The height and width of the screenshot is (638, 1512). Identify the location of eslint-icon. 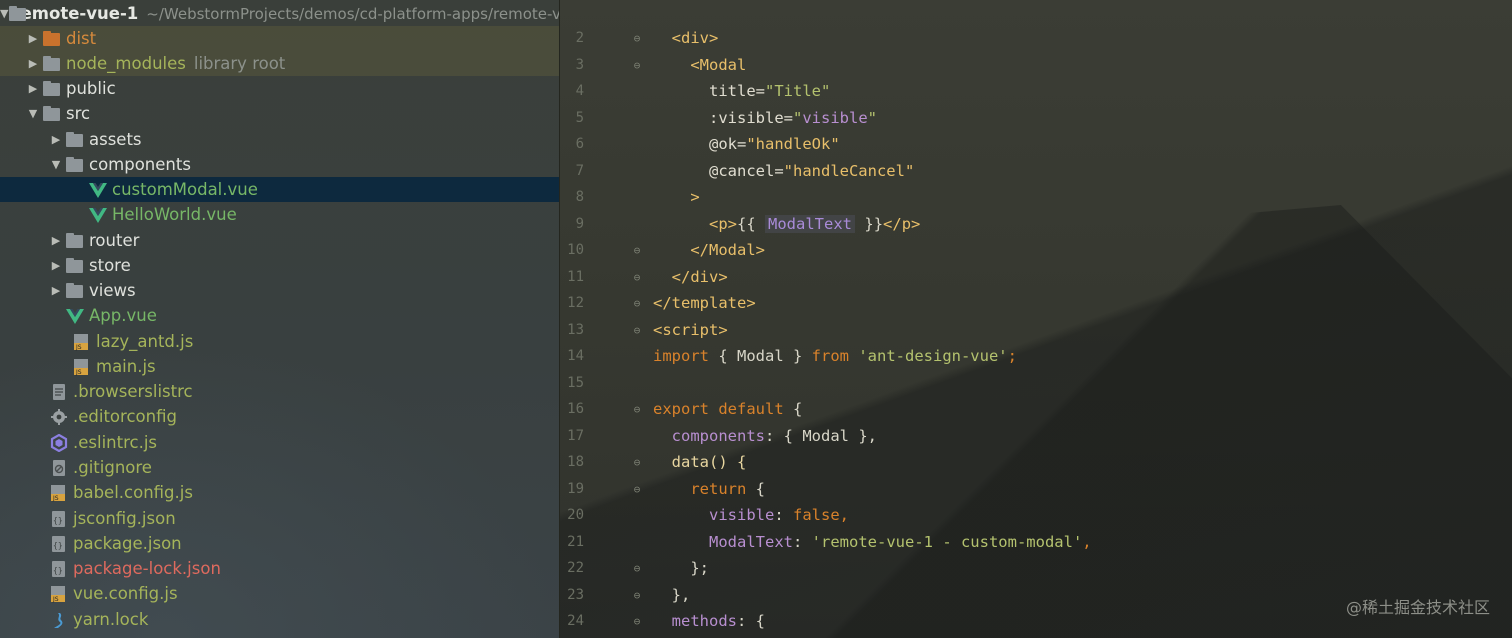
(59, 442).